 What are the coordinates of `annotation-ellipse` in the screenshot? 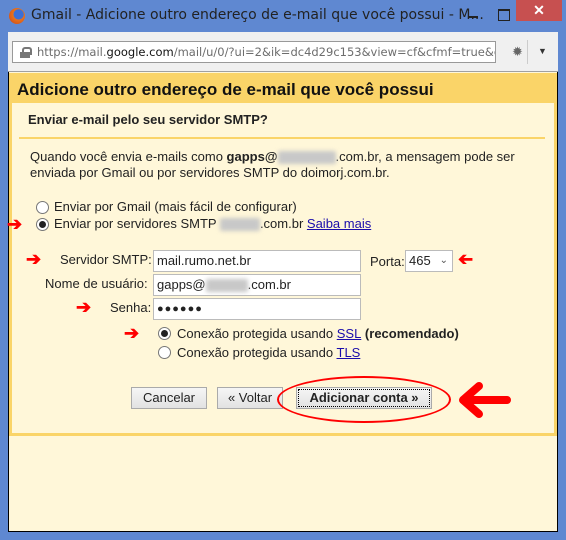 It's located at (364, 399).